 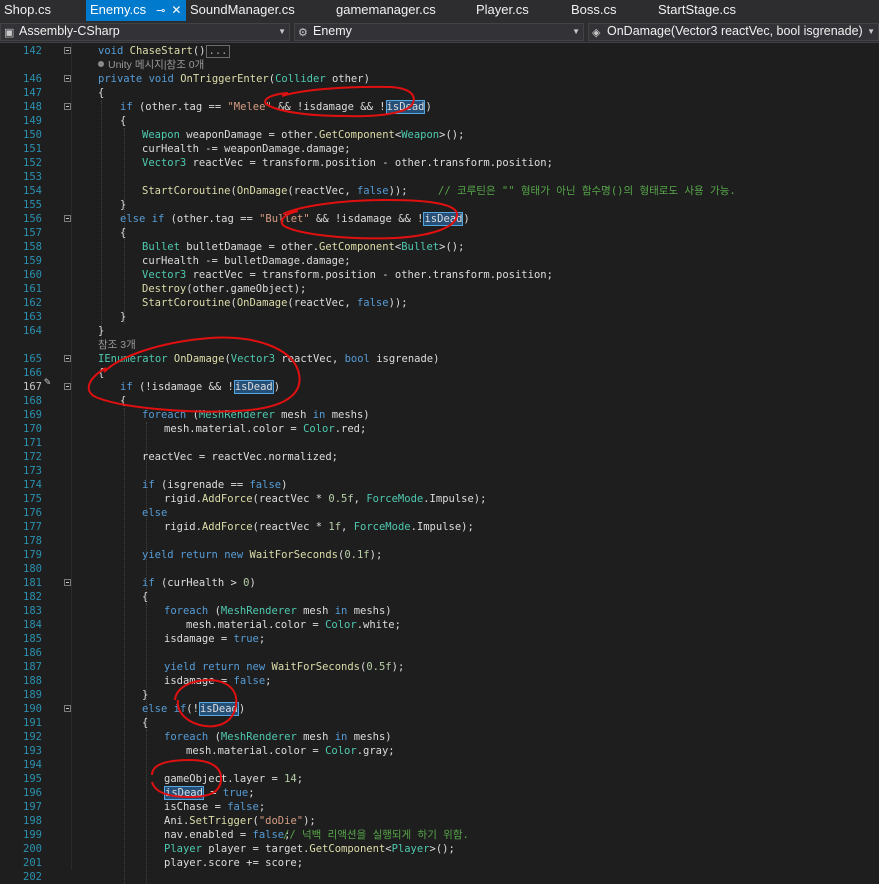 What do you see at coordinates (246, 149) in the screenshot?
I see `code-line: curHealth -= weaponDamage.damage;` at bounding box center [246, 149].